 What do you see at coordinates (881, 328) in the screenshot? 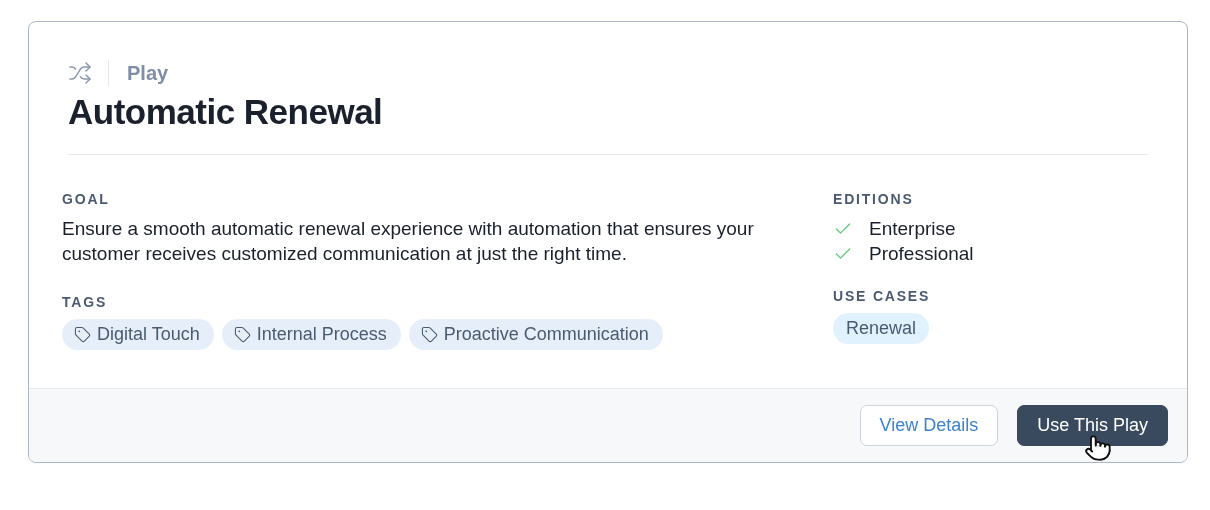
I see `use-case-chip: Renewal` at bounding box center [881, 328].